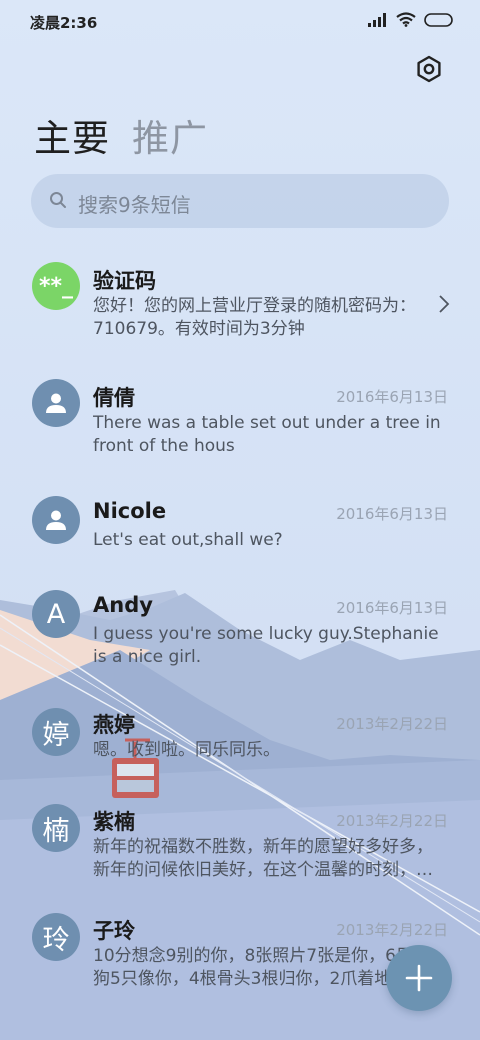 This screenshot has width=480, height=1040. Describe the element at coordinates (240, 22) in the screenshot. I see `status-bar: 凌晨2:36` at that location.